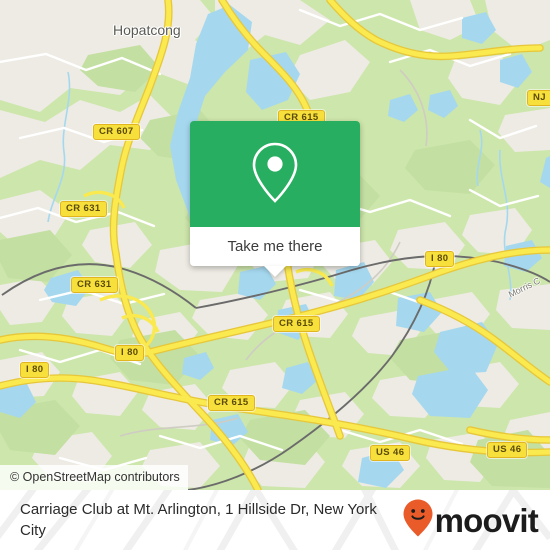 The image size is (550, 550). What do you see at coordinates (418, 520) in the screenshot?
I see `moovit-smiley-pin-icon` at bounding box center [418, 520].